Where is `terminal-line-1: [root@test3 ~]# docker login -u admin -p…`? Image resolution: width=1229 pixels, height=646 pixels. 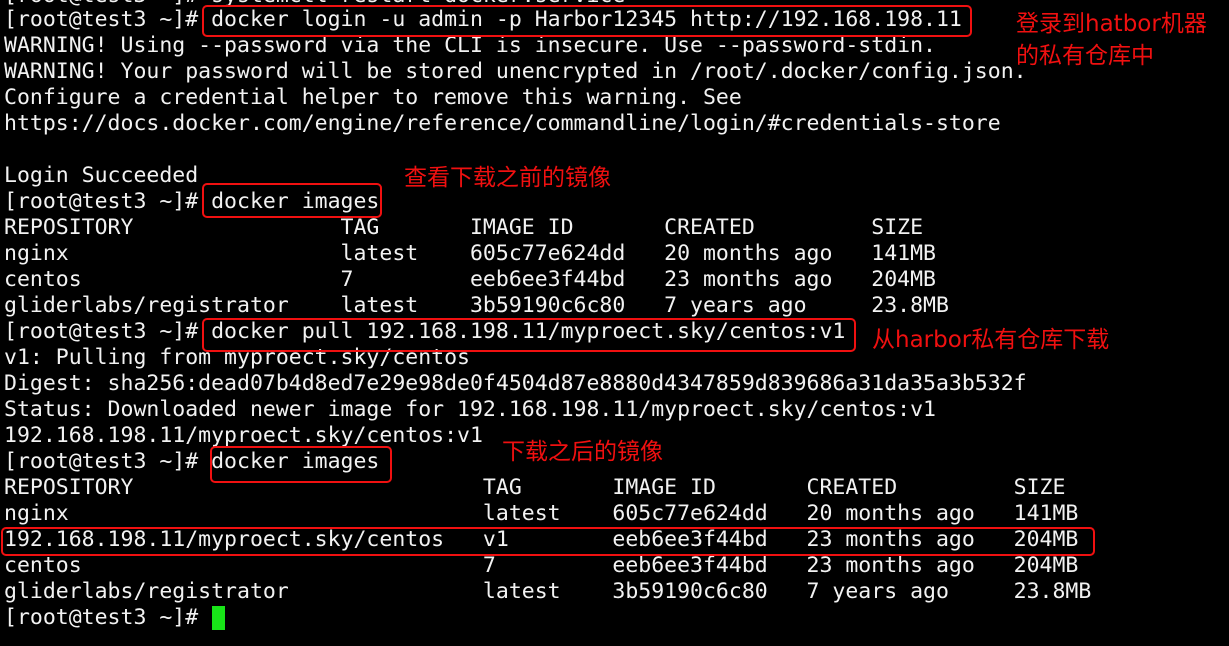
terminal-line-1: [root@test3 ~]# docker login -u admin -p… is located at coordinates (483, 19).